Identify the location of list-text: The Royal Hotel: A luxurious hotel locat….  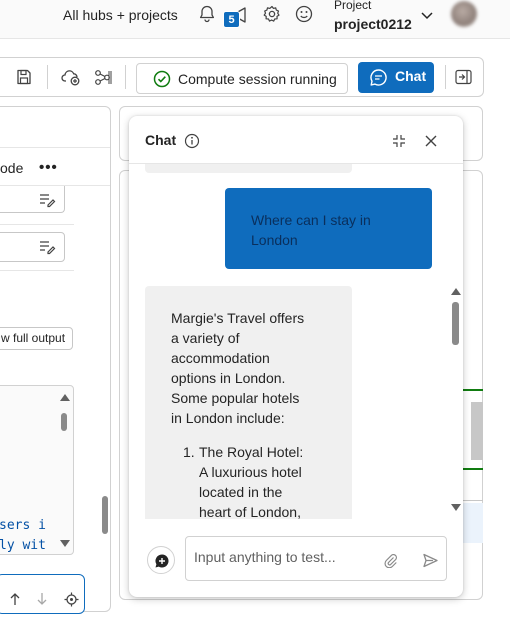
(251, 481).